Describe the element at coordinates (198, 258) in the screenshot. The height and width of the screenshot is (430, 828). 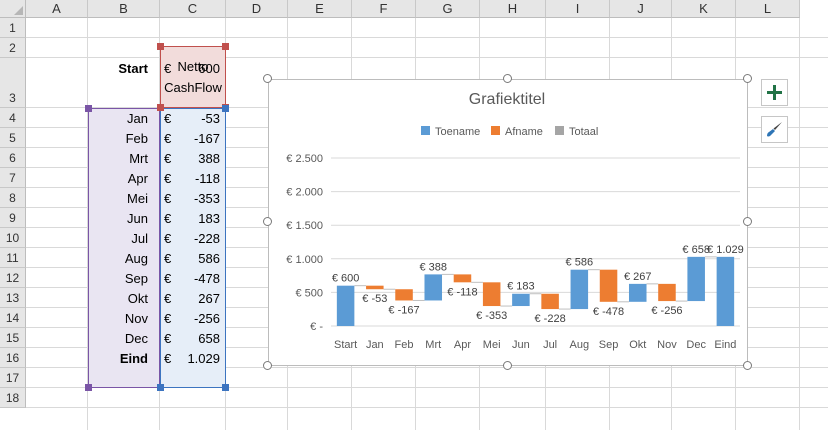
I see `cashflow-value-cell: 586` at that location.